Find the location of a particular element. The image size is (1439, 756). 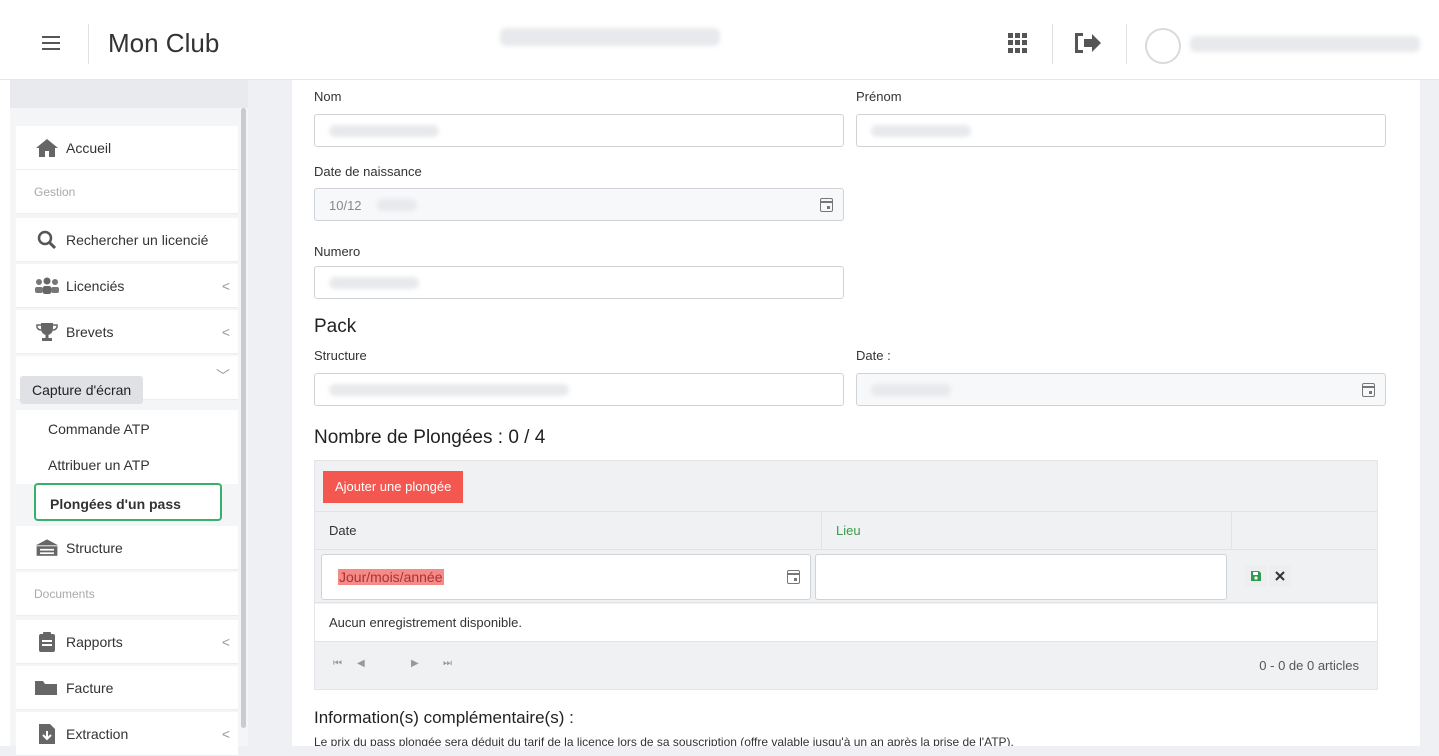

logout-icon is located at coordinates (1087, 43).